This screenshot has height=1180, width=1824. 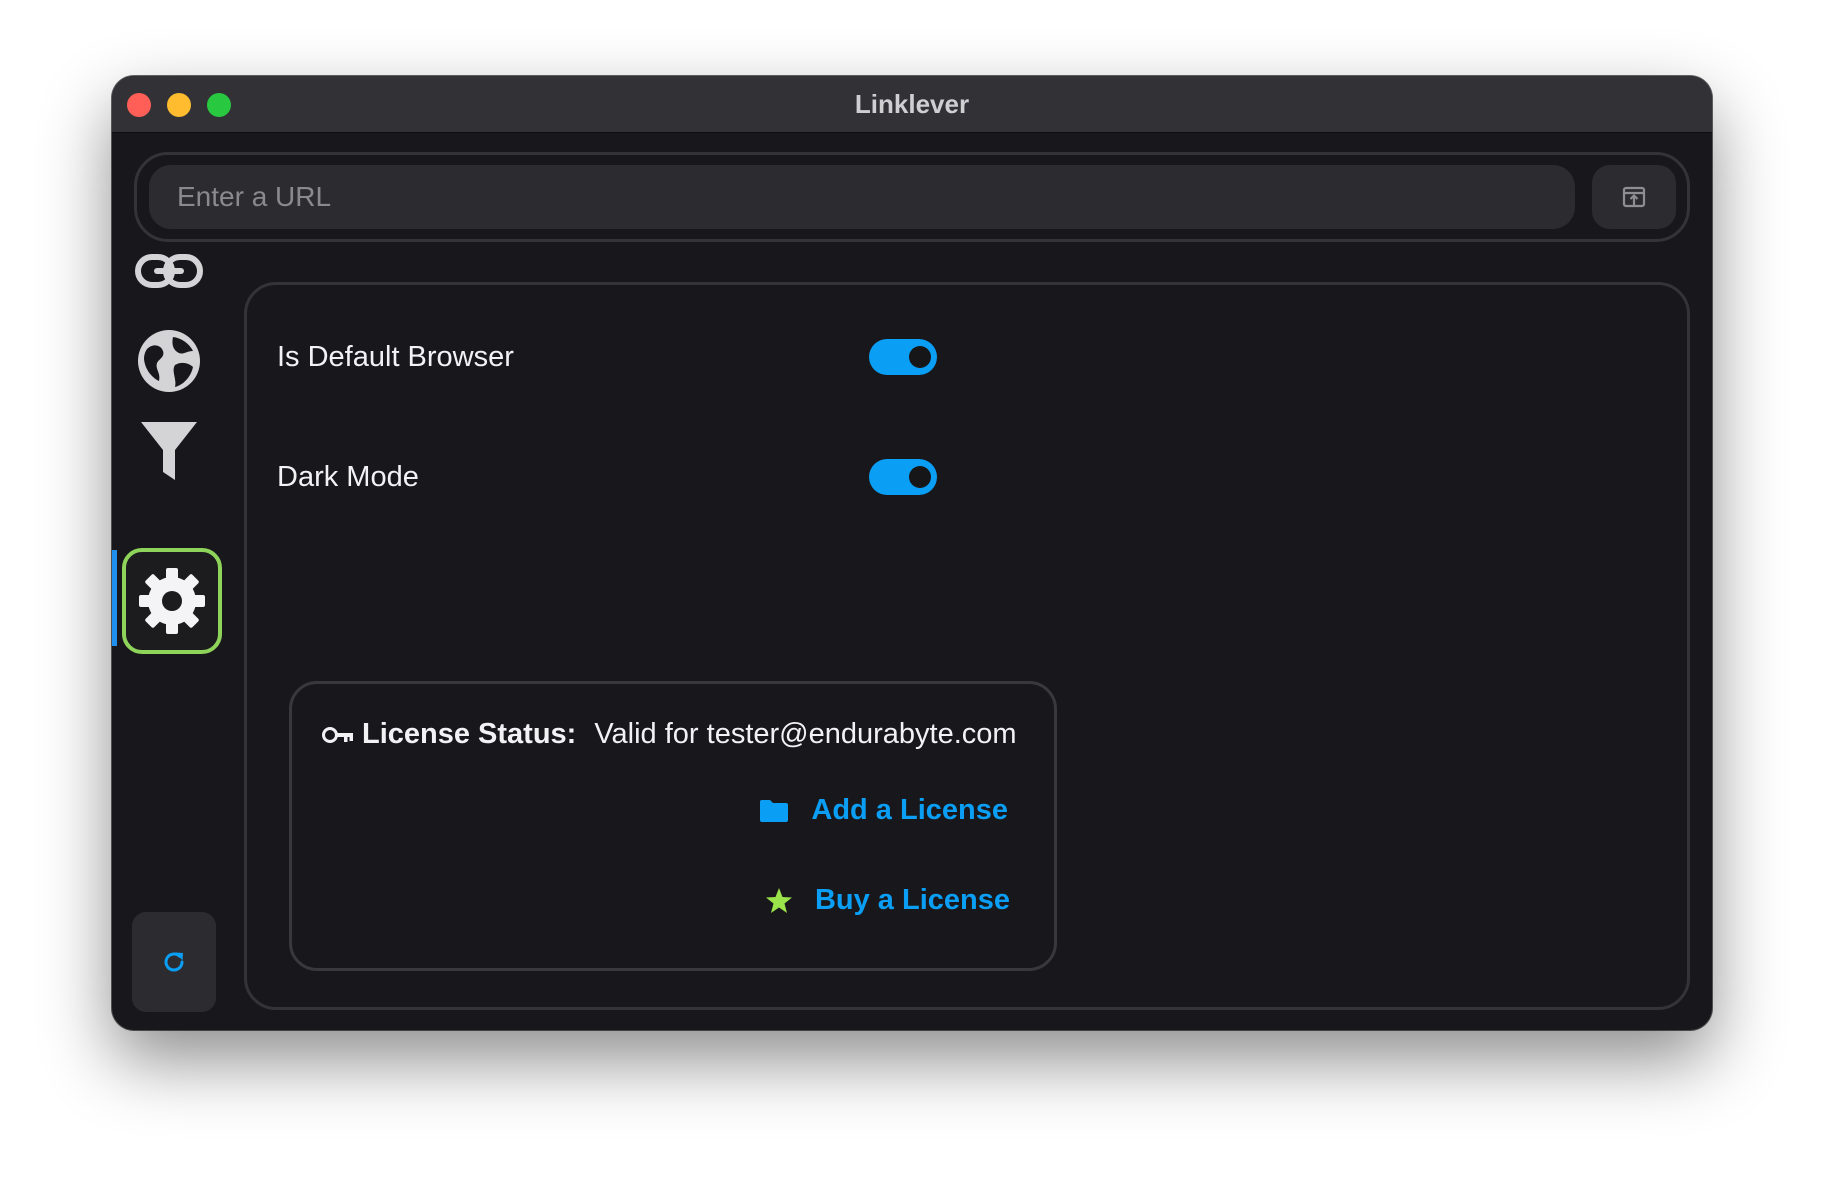 I want to click on url-bar, so click(x=912, y=197).